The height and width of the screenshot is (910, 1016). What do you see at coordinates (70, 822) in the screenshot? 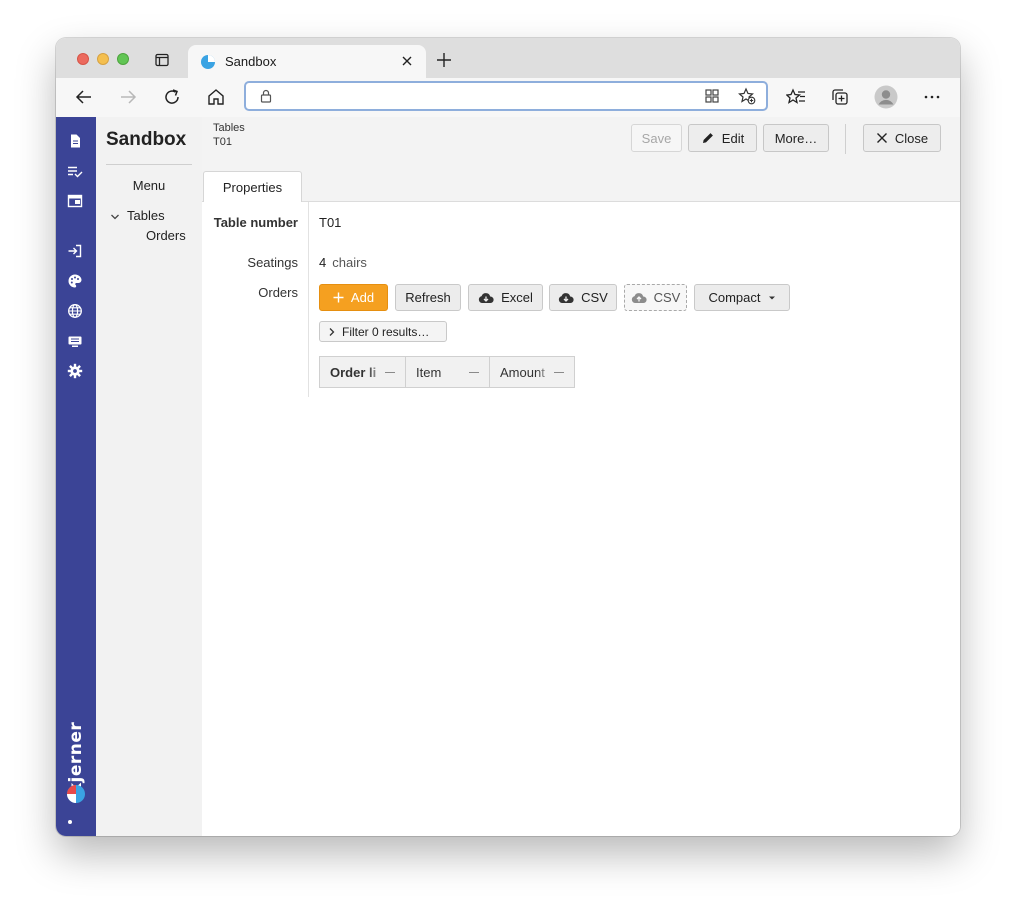
I see `rail-status-dot` at bounding box center [70, 822].